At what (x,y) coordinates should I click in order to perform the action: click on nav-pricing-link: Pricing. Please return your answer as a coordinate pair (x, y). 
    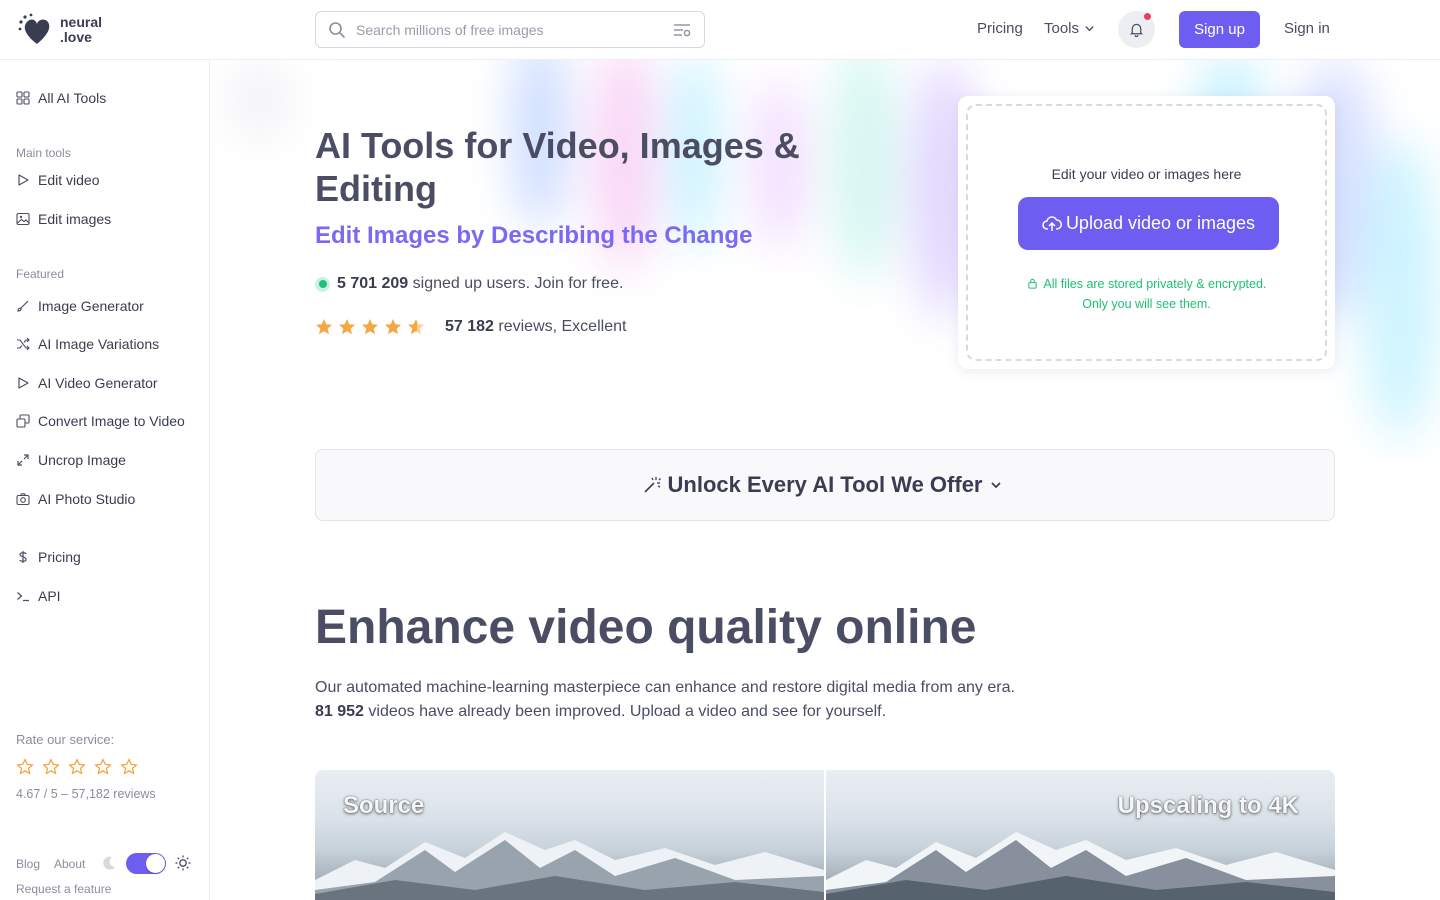
    Looking at the image, I should click on (1000, 28).